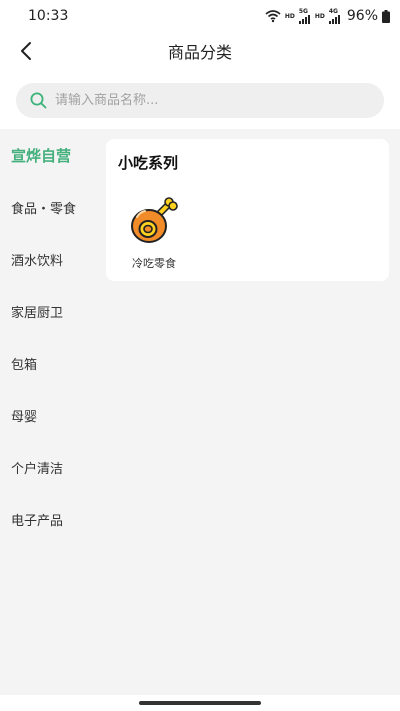 The image size is (400, 711). Describe the element at coordinates (50, 415) in the screenshot. I see `sidebar-item-mother-baby: 母婴` at that location.